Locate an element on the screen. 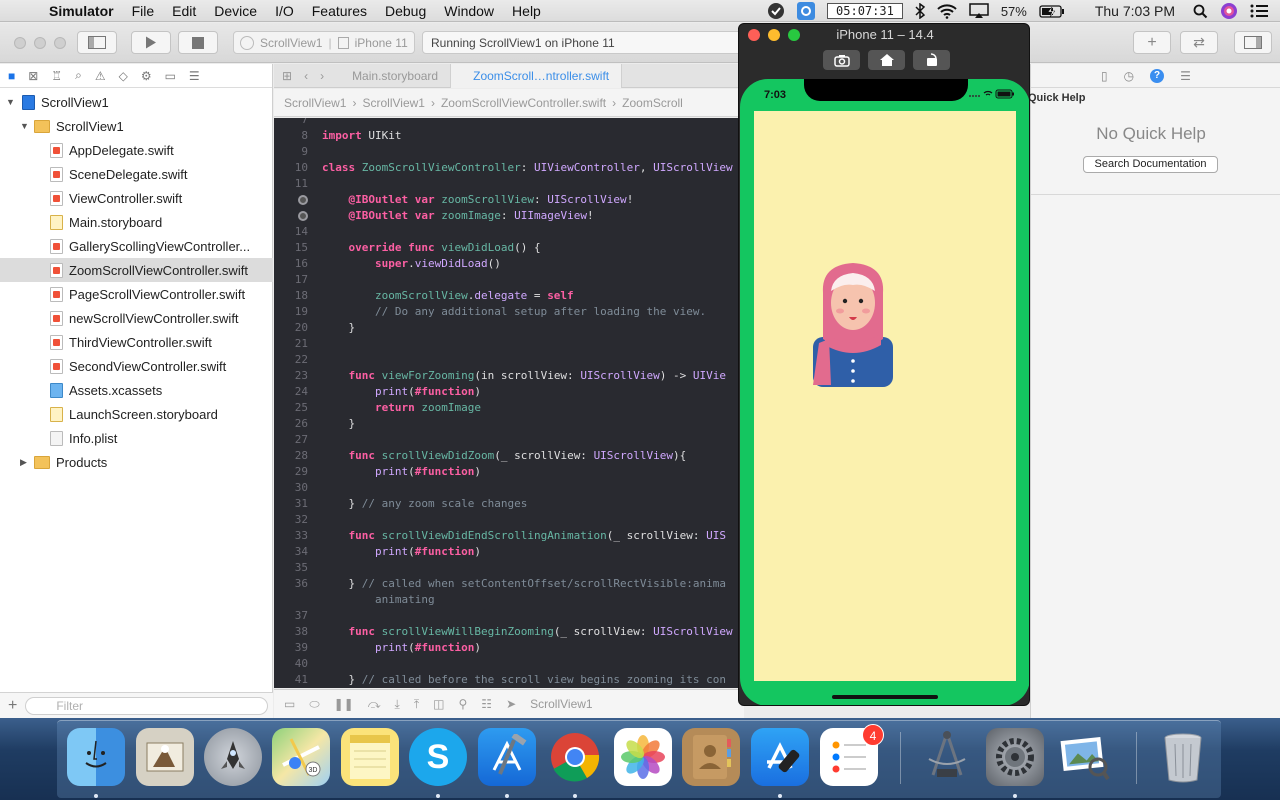 The height and width of the screenshot is (800, 1280). tab-zoom-controller: ZoomScroll…ntroller.swift is located at coordinates (537, 75).